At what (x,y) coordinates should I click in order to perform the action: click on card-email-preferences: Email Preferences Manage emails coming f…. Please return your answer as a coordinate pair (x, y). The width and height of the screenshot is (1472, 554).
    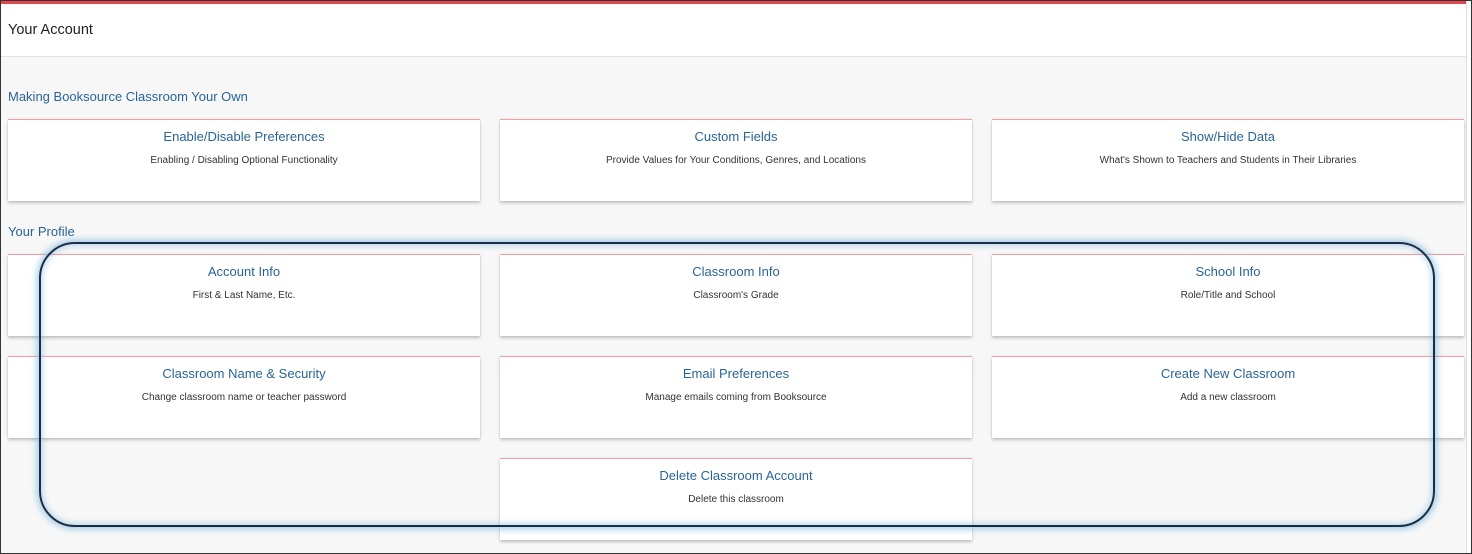
    Looking at the image, I should click on (736, 397).